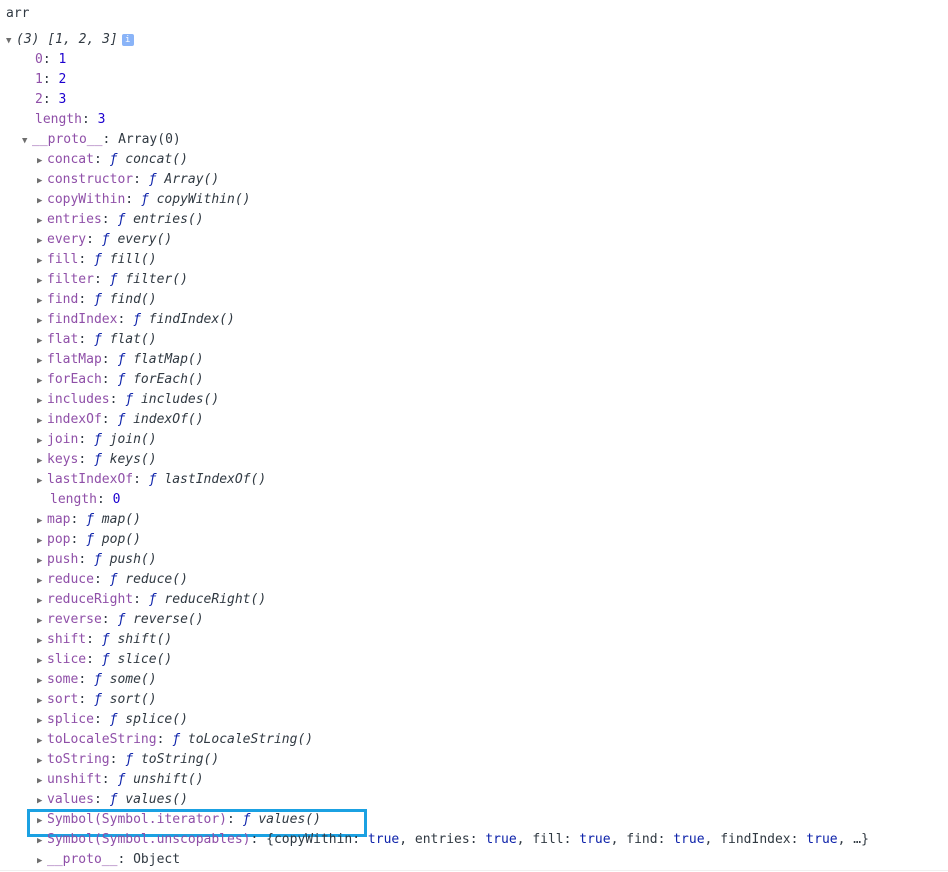 The width and height of the screenshot is (948, 872). Describe the element at coordinates (127, 40) in the screenshot. I see `info-icon: i` at that location.